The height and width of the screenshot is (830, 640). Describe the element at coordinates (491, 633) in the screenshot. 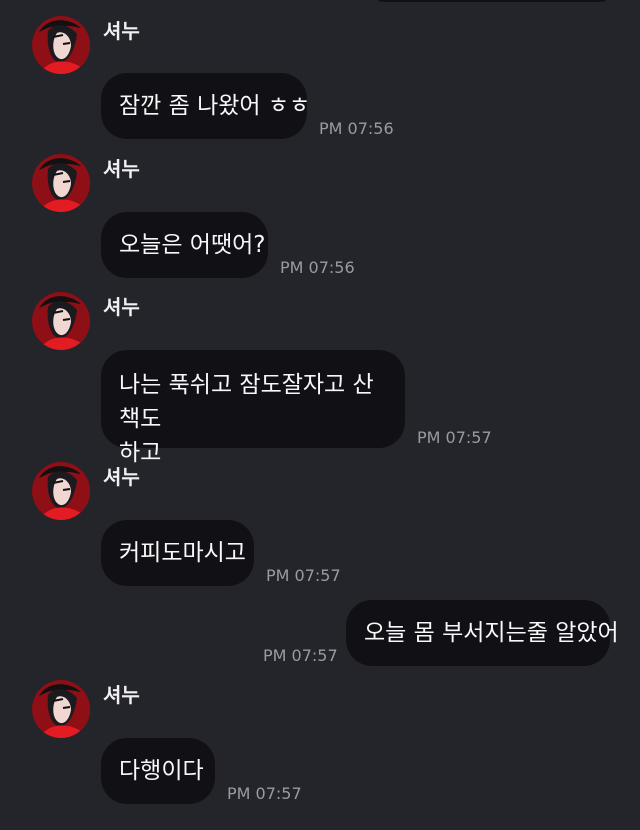

I see `message-text: 오늘 몸 부서지는줄 알았어` at that location.